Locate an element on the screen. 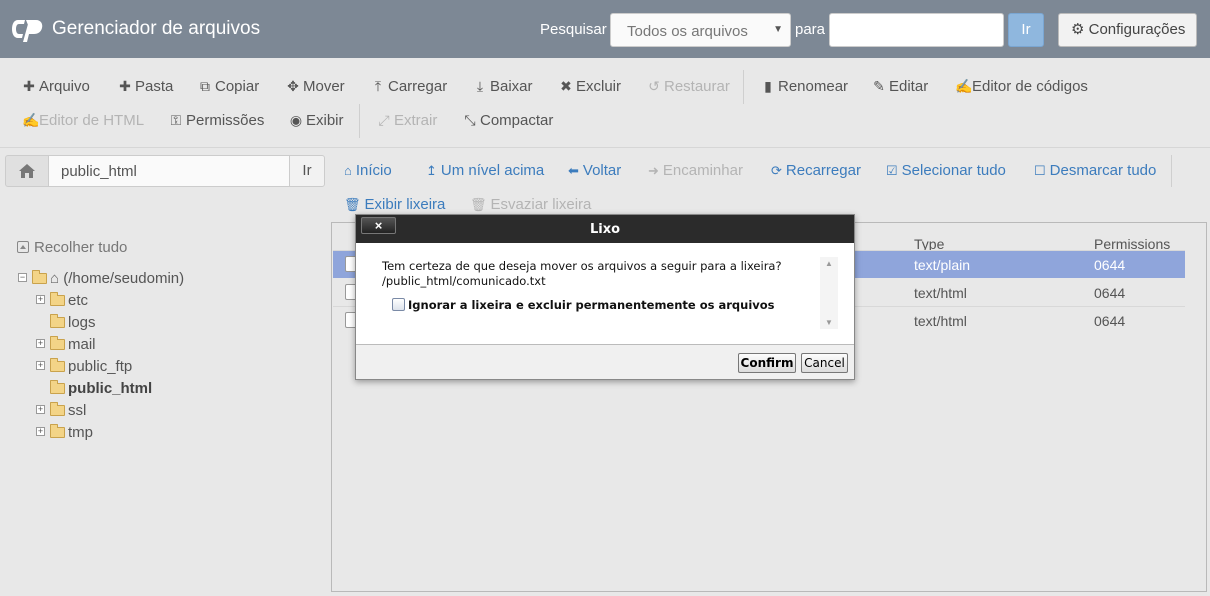  code-editor-button: ✍Editor de códigos is located at coordinates (1021, 86).